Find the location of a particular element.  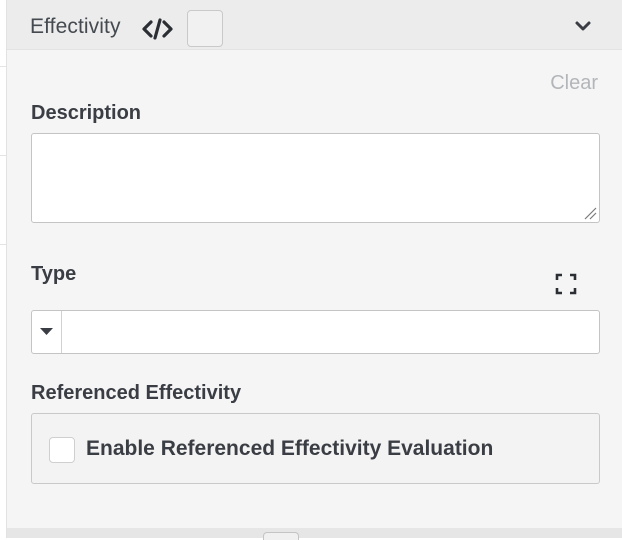

chevron-down-icon is located at coordinates (583, 26).